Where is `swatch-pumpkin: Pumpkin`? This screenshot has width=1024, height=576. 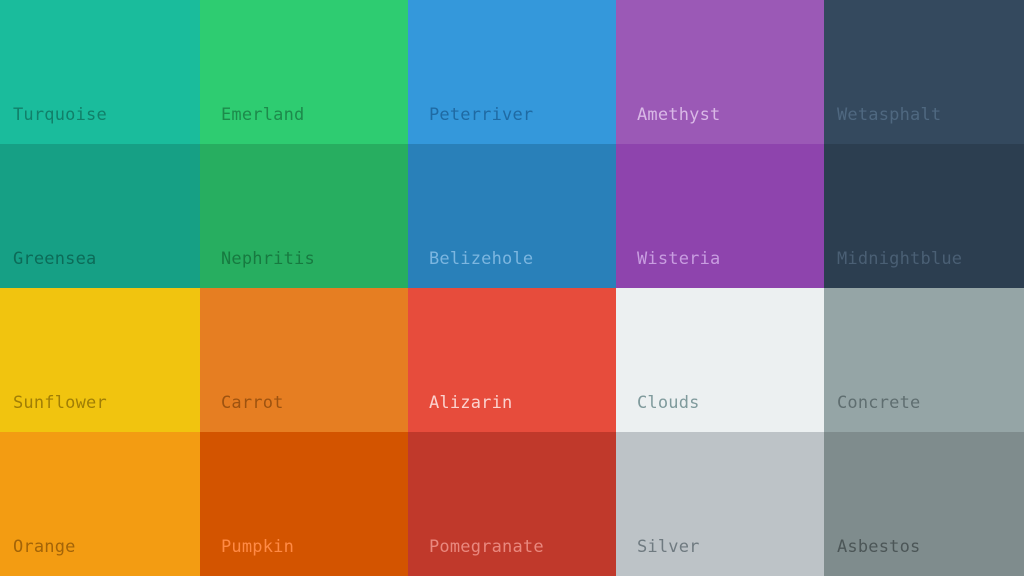 swatch-pumpkin: Pumpkin is located at coordinates (304, 504).